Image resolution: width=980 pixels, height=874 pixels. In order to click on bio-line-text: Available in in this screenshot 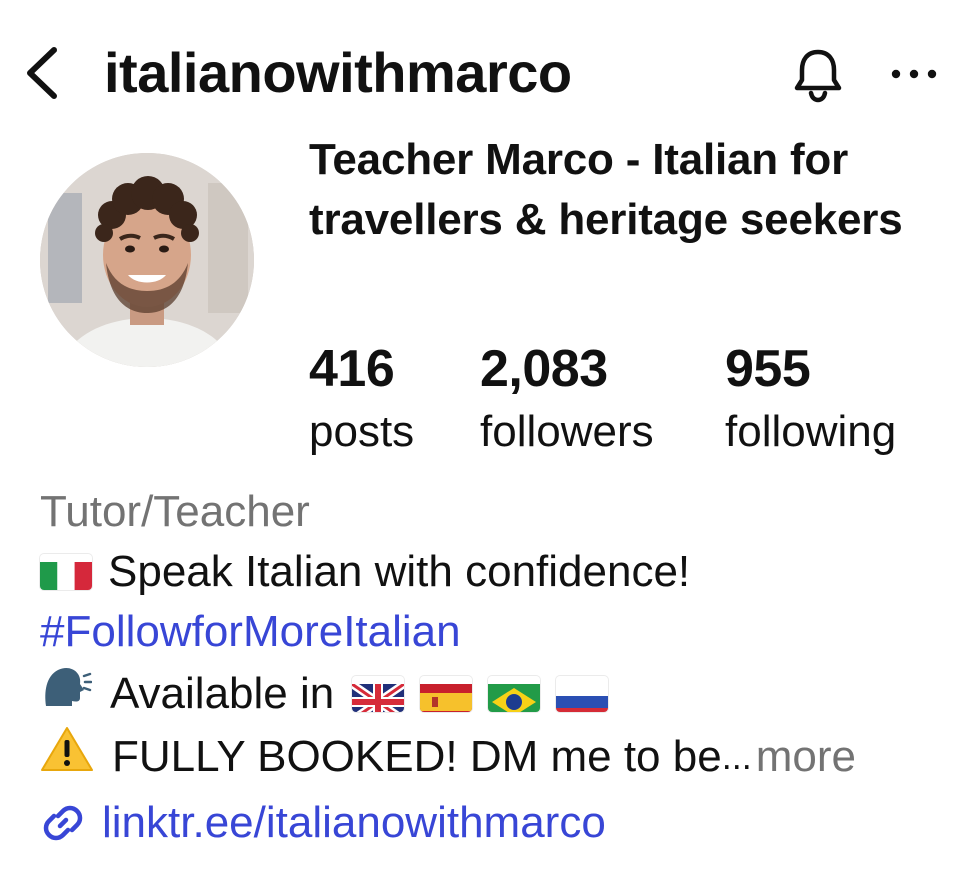, I will do `click(222, 693)`.